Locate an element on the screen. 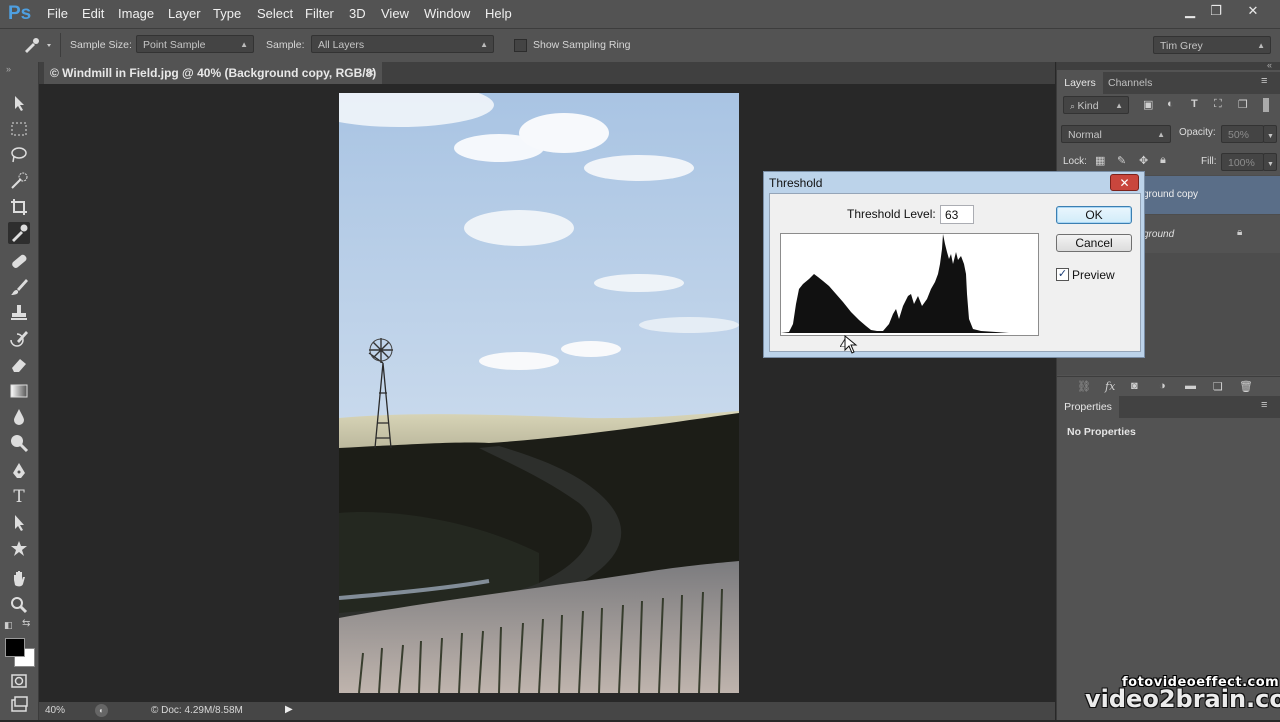 The image size is (1280, 722). layers-panel-menu-icon: ≡ is located at coordinates (1264, 81).